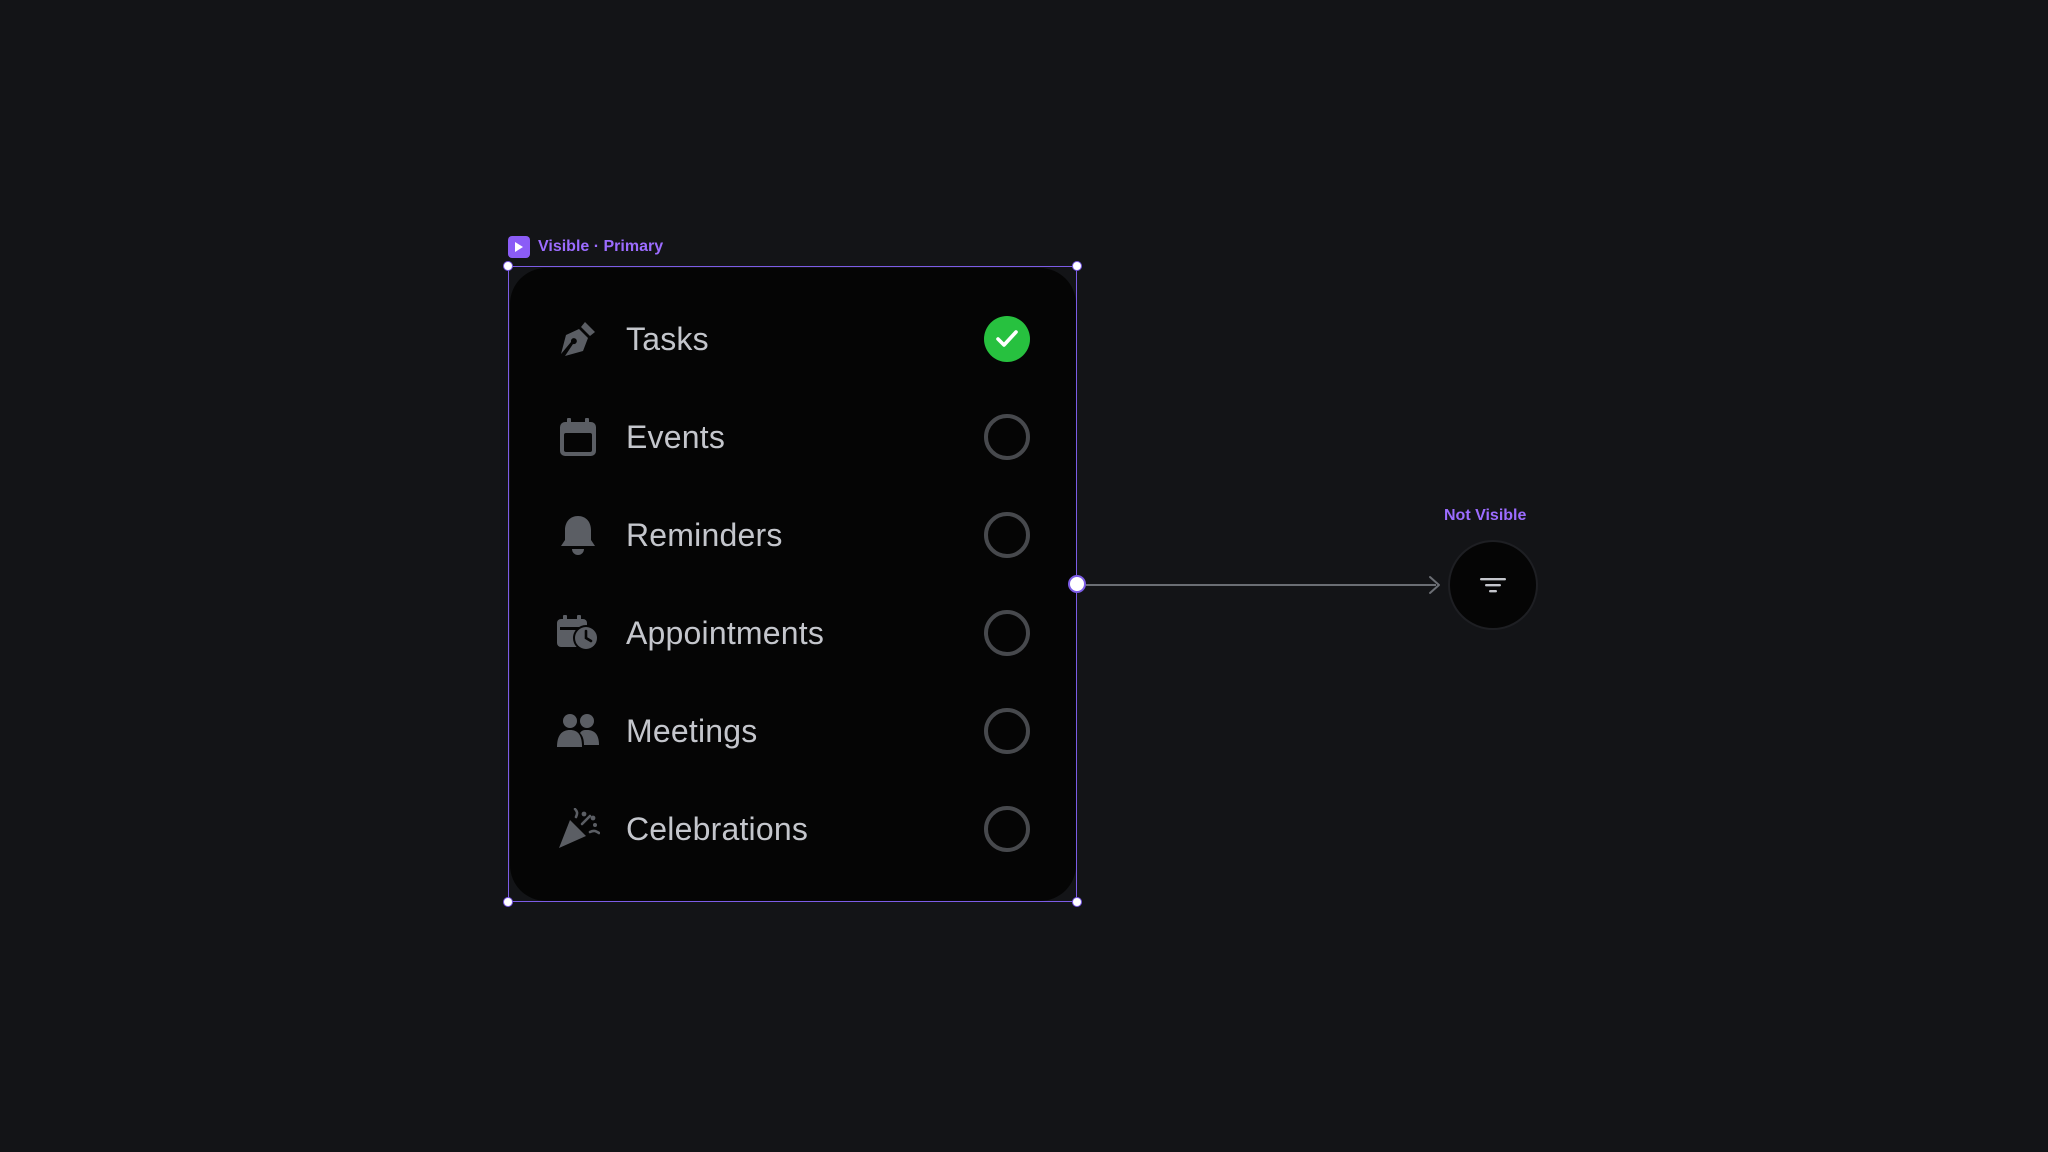 Image resolution: width=2048 pixels, height=1152 pixels. Describe the element at coordinates (1261, 585) in the screenshot. I see `connector-line` at that location.